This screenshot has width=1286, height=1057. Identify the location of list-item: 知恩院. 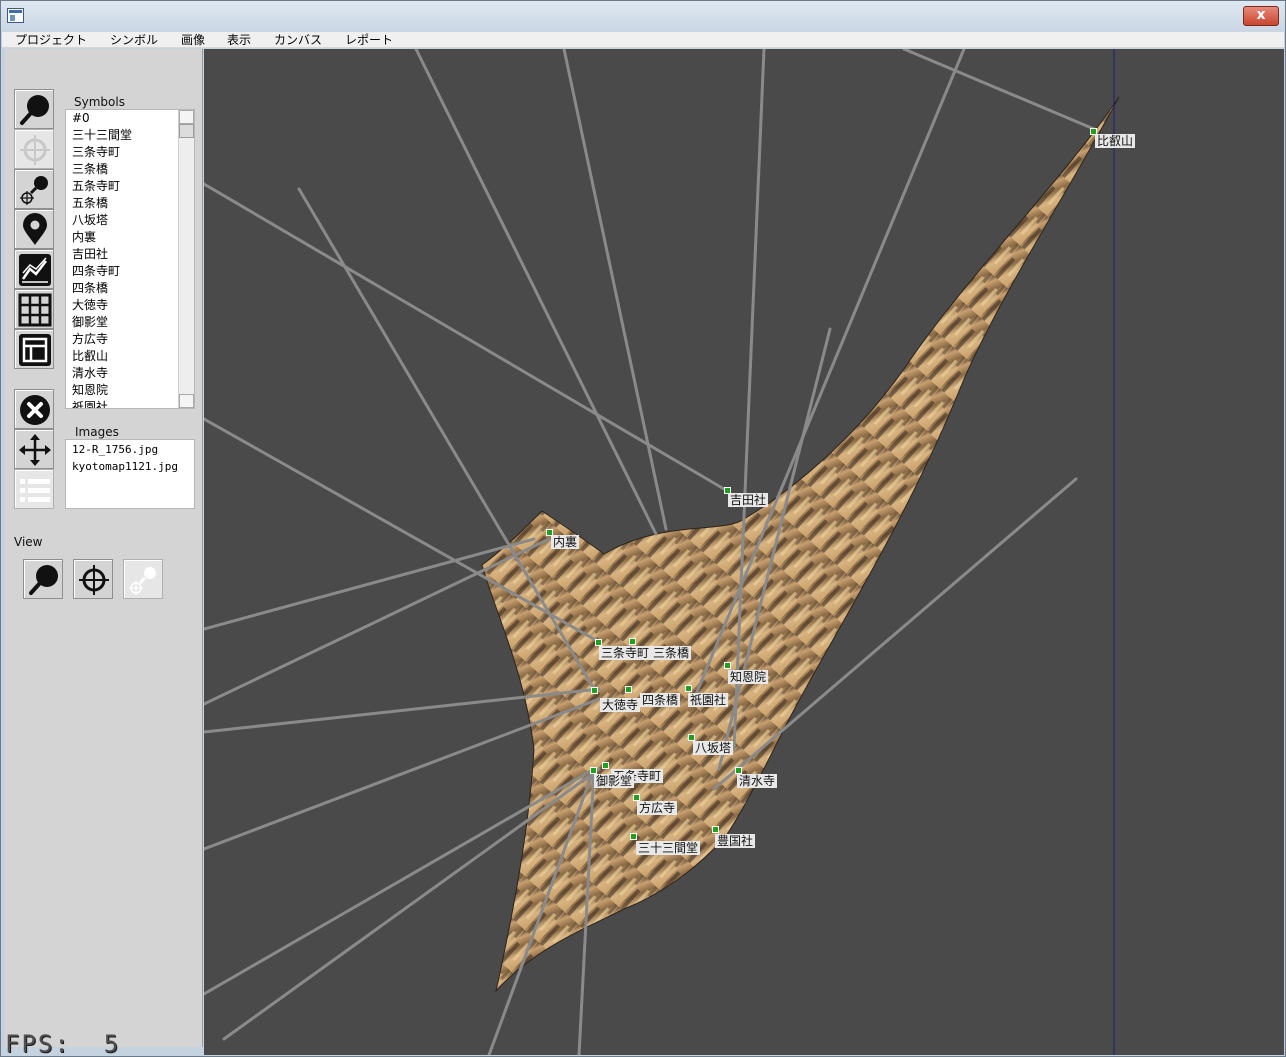
(90, 390).